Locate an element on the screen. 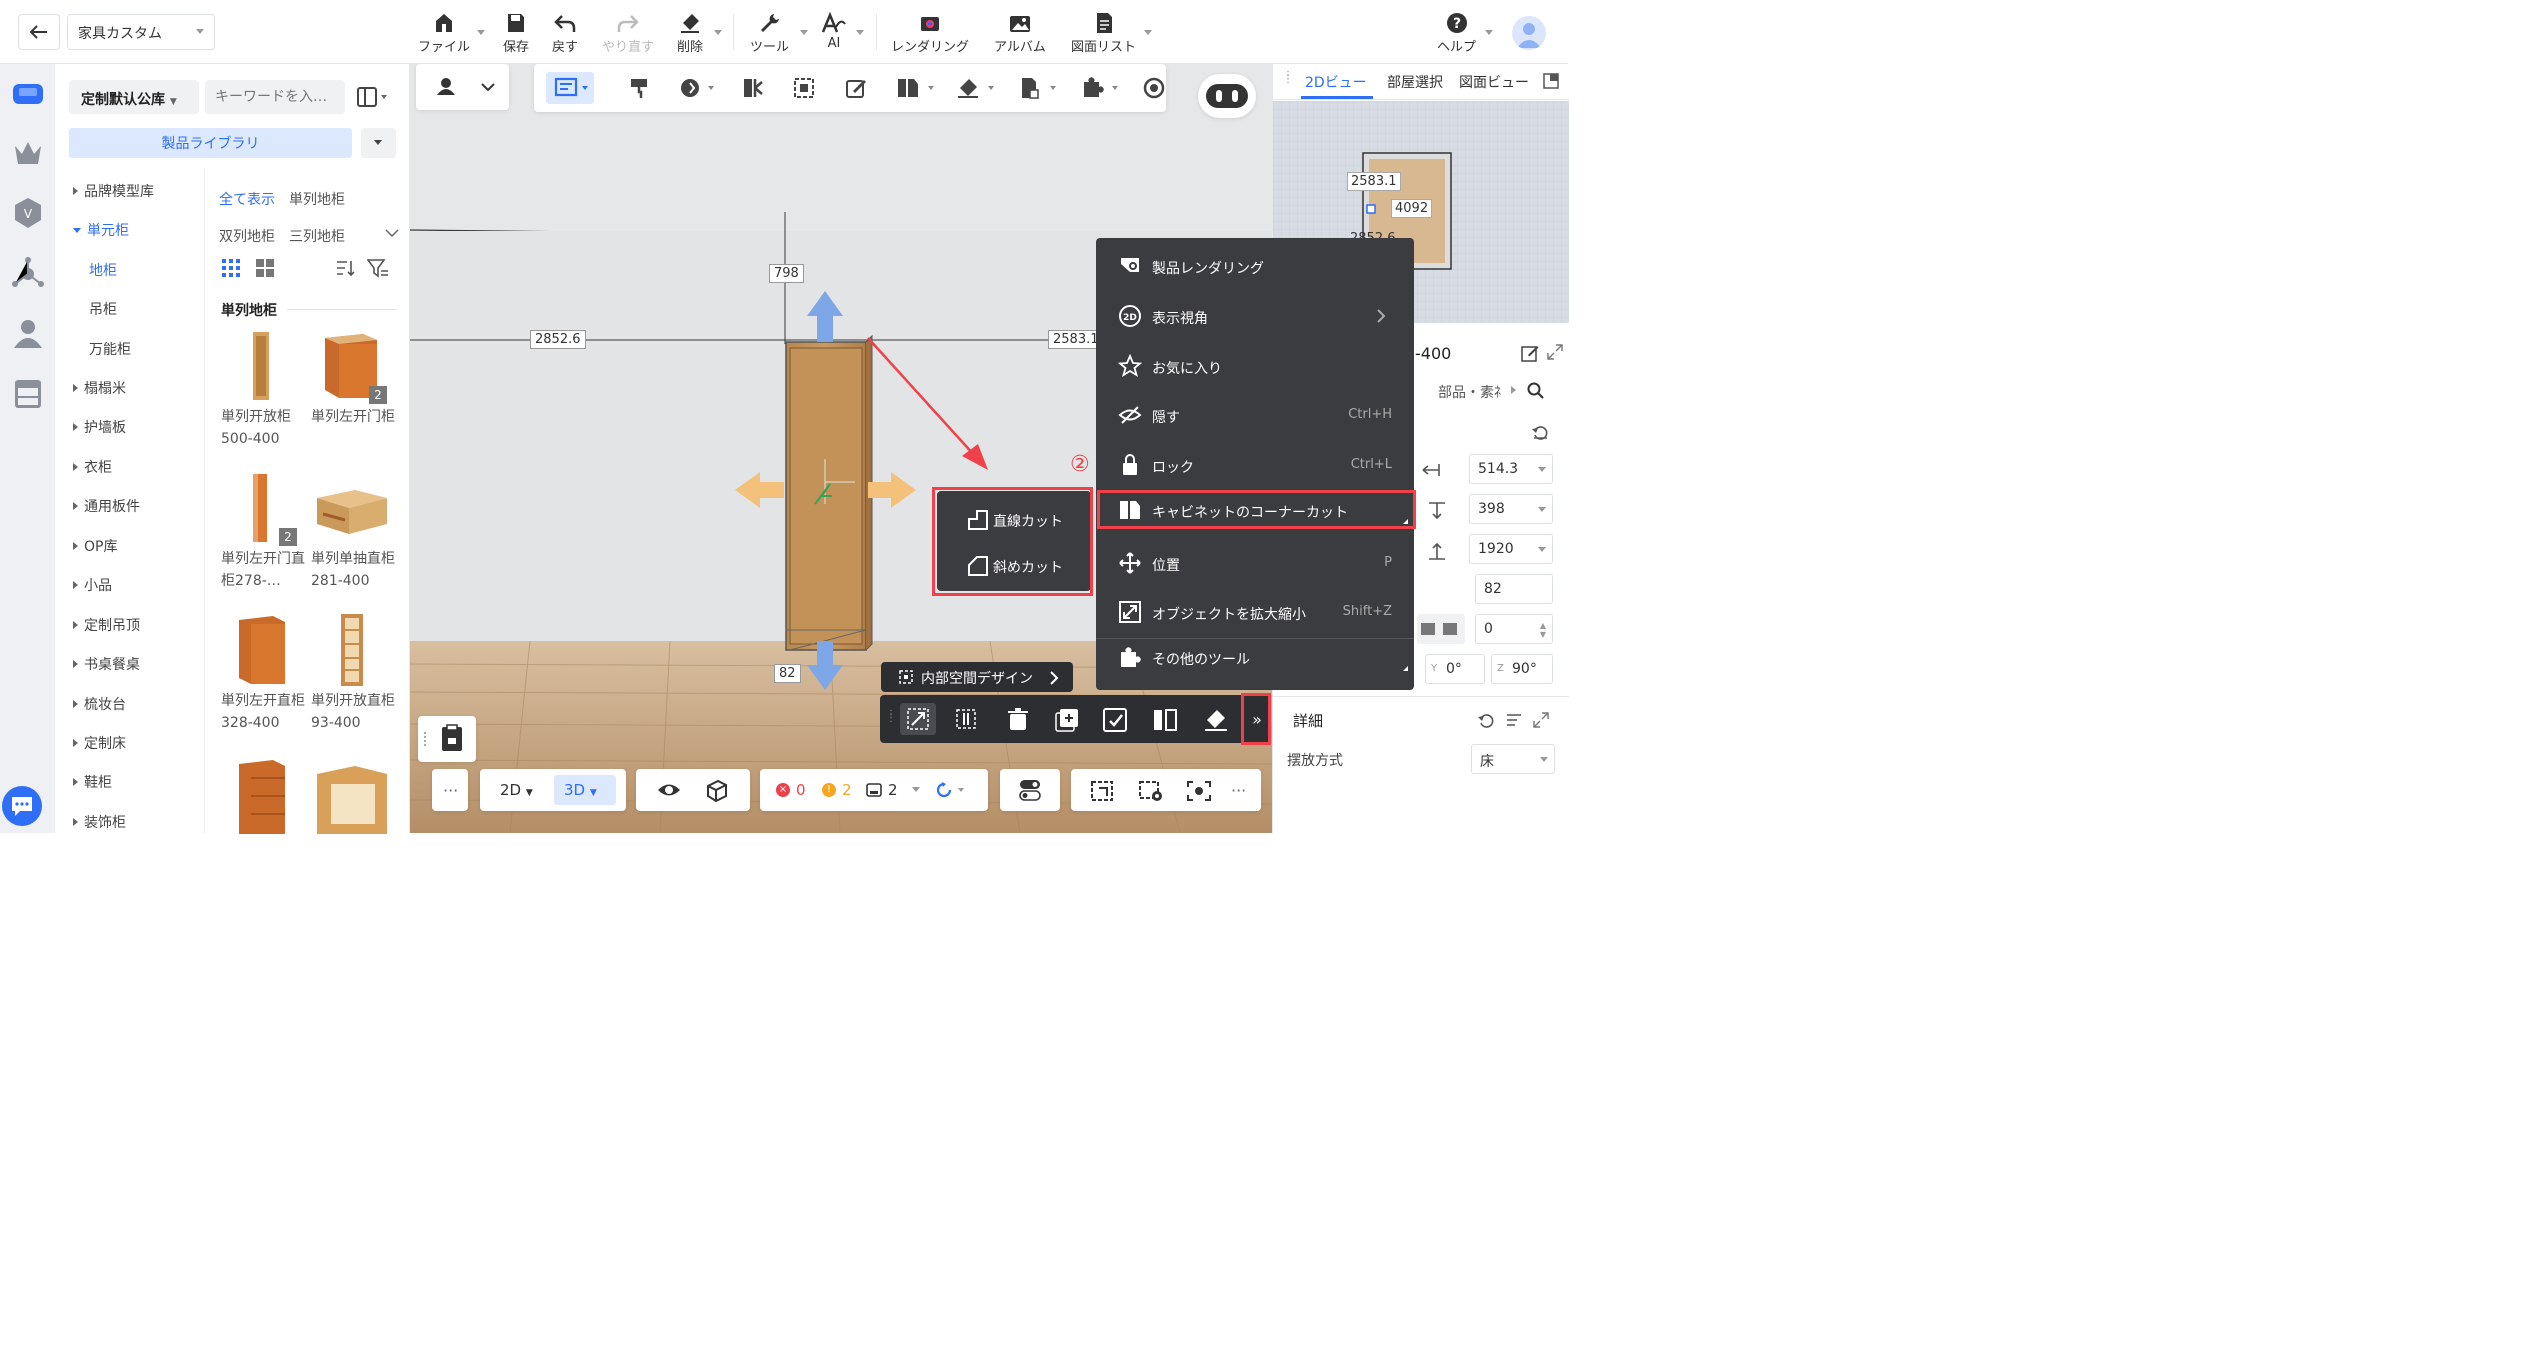 This screenshot has width=2544, height=1352. focus-icon is located at coordinates (1199, 791).